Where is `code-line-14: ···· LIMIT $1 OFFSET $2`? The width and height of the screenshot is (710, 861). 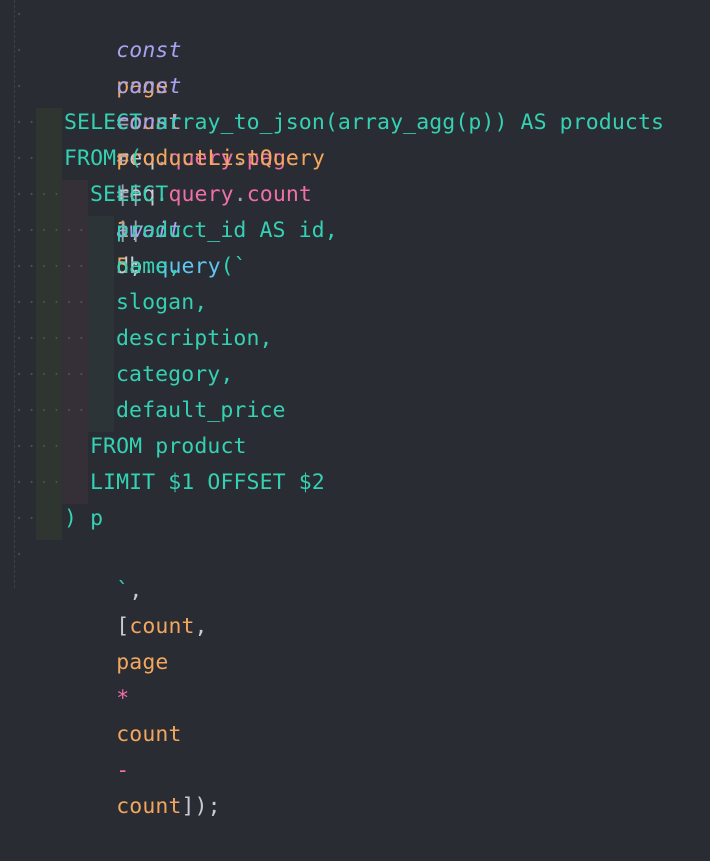 code-line-14: ···· LIMIT $1 OFFSET $2 is located at coordinates (355, 483).